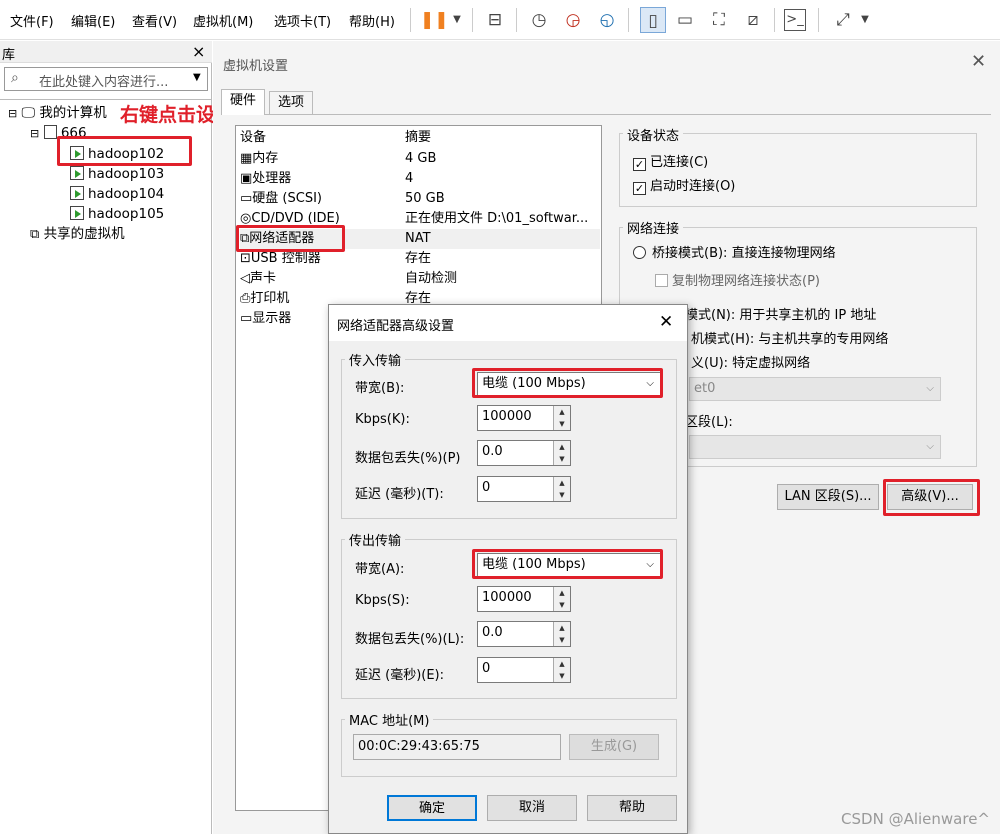 This screenshot has width=1000, height=834. I want to click on lan-segment-label: 区段(L):, so click(709, 422).